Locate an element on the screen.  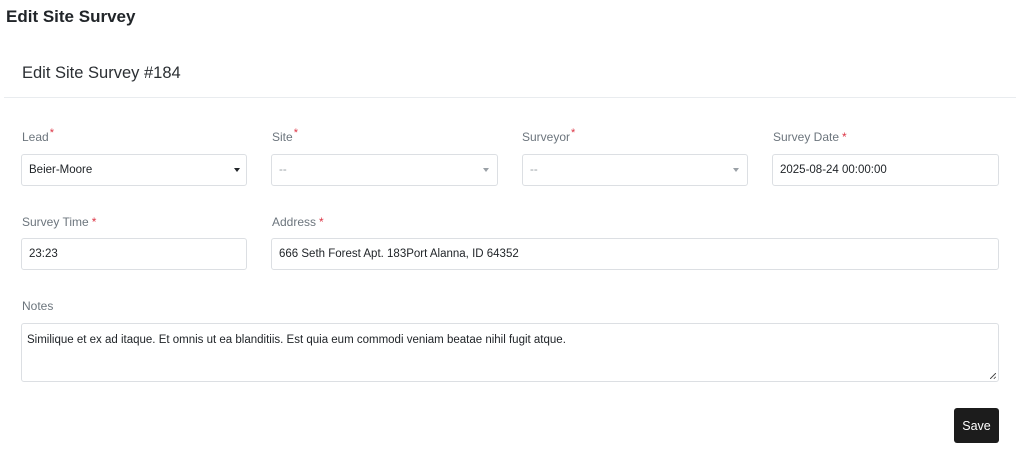
survey-time-value: 23:23 is located at coordinates (43, 254).